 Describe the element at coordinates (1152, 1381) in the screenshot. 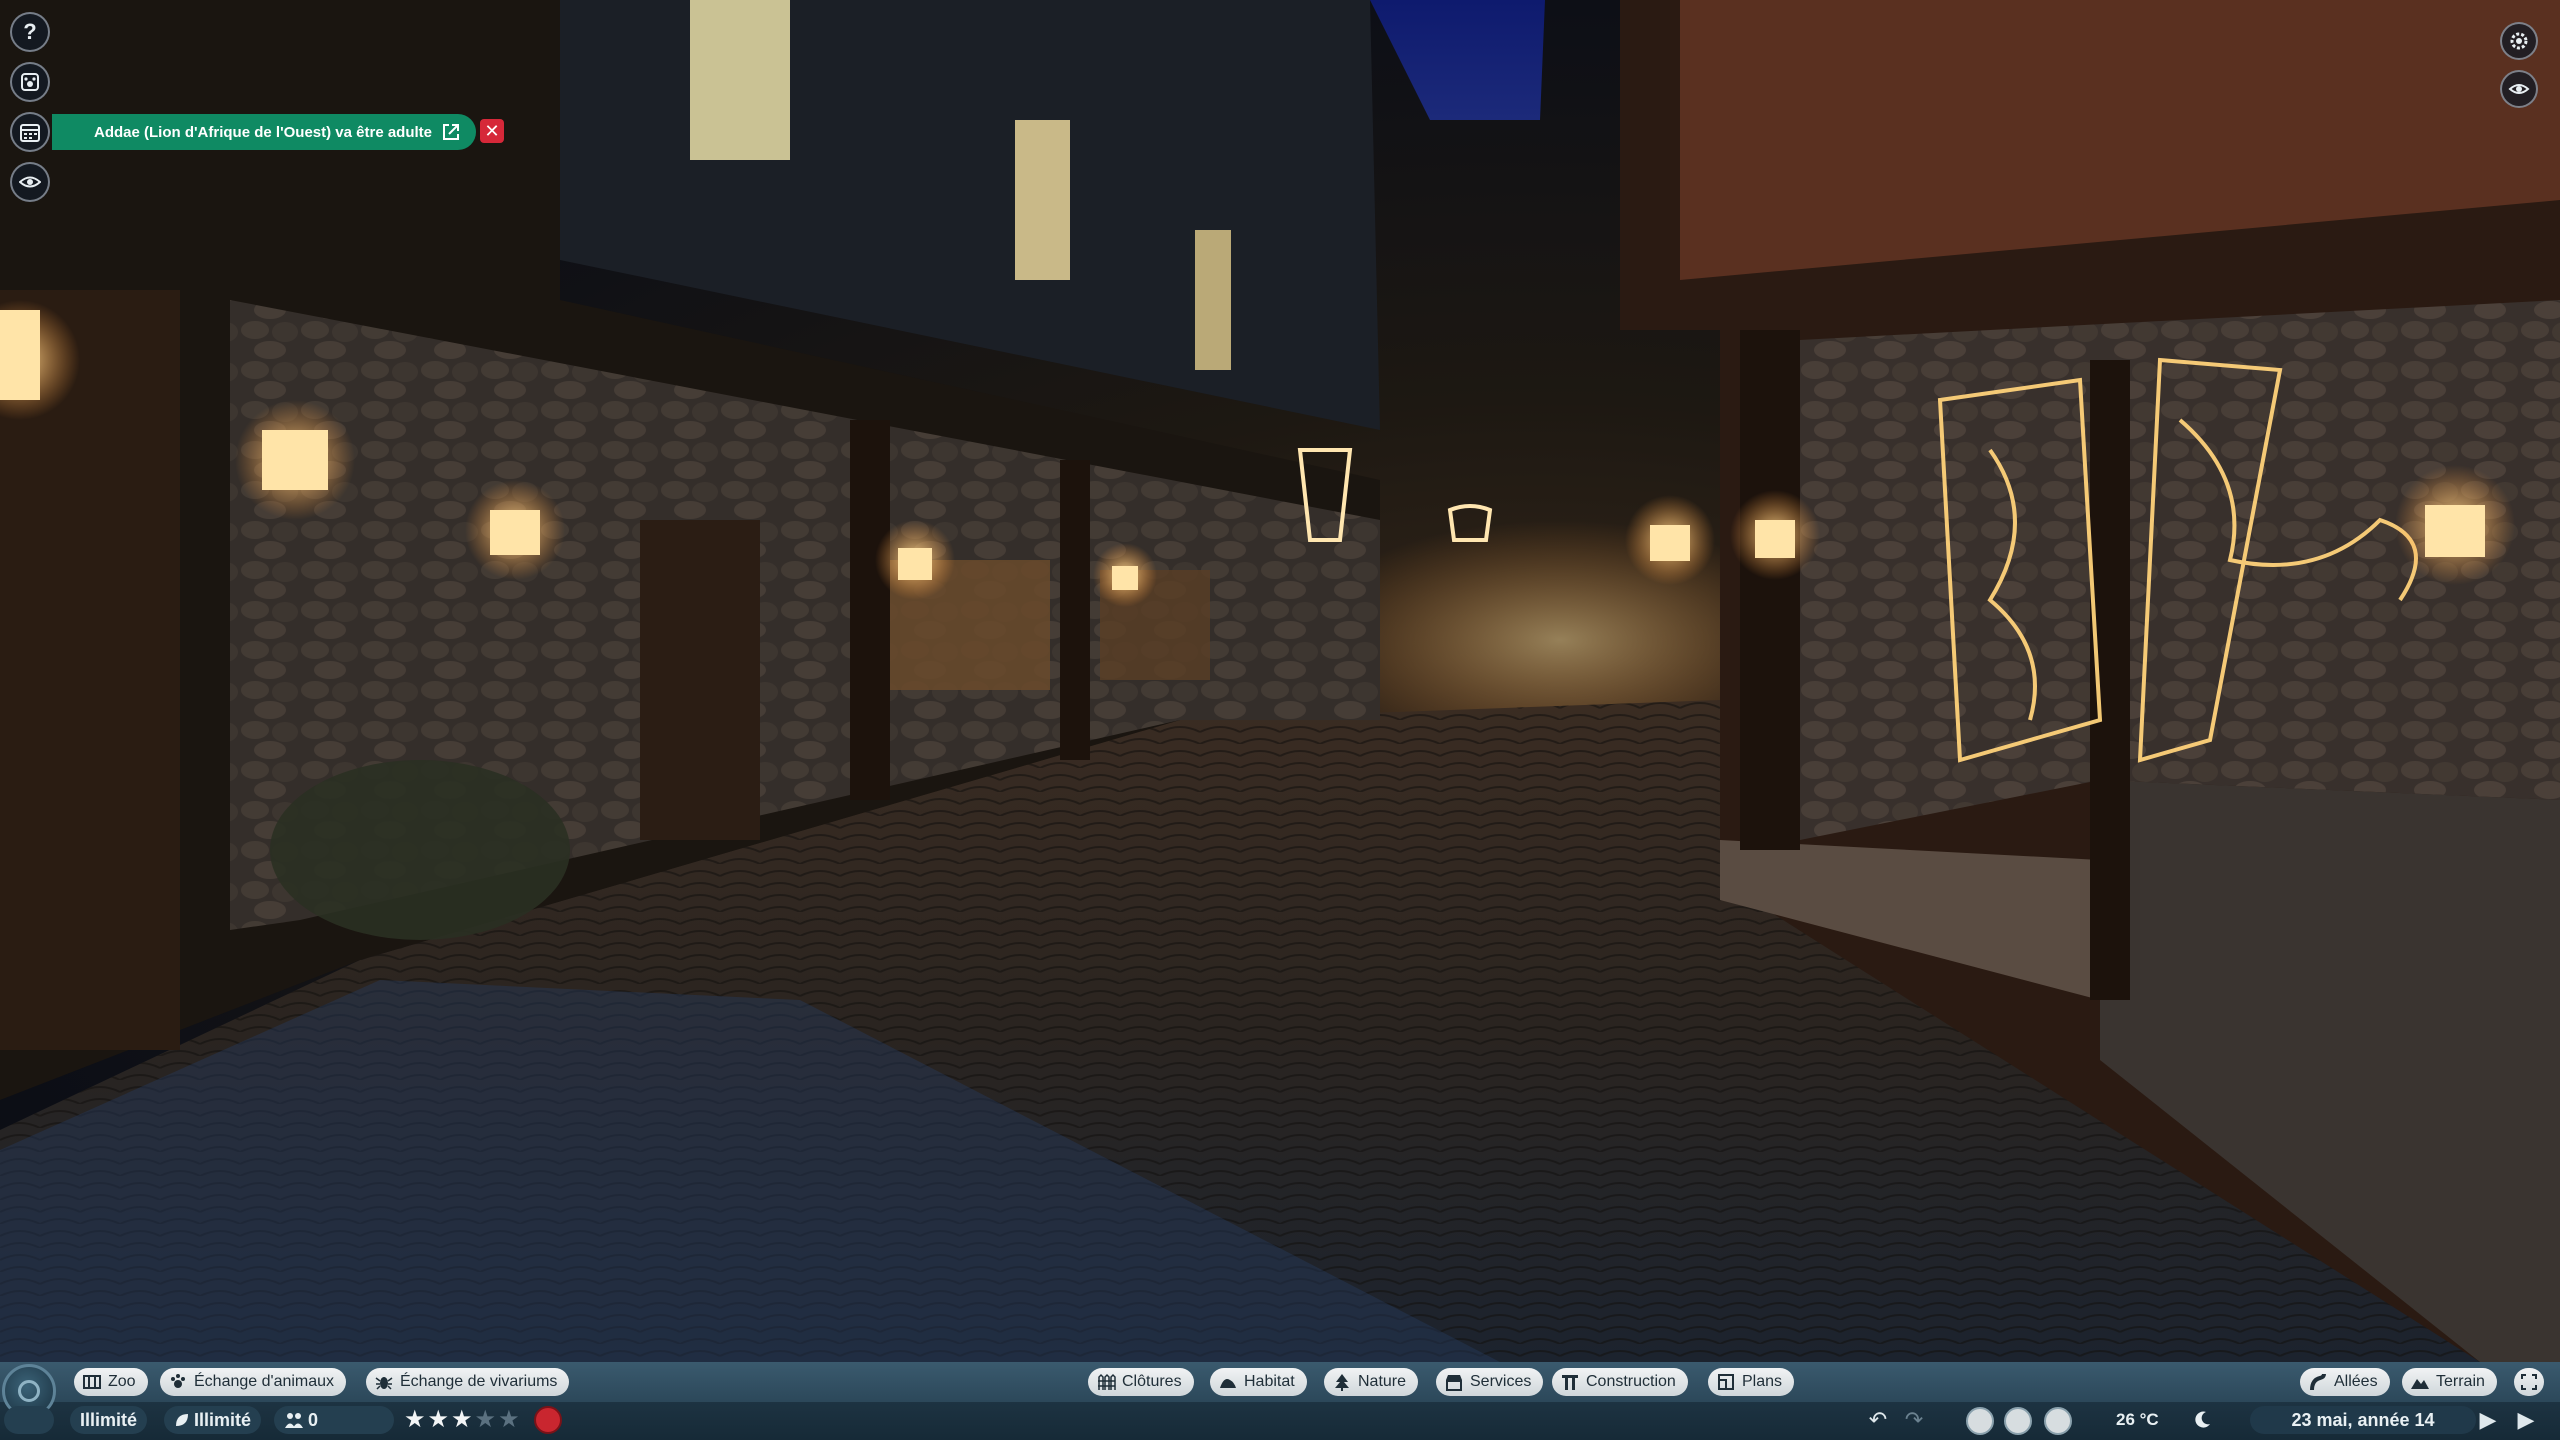

I see `tab-label: Clôtures` at that location.